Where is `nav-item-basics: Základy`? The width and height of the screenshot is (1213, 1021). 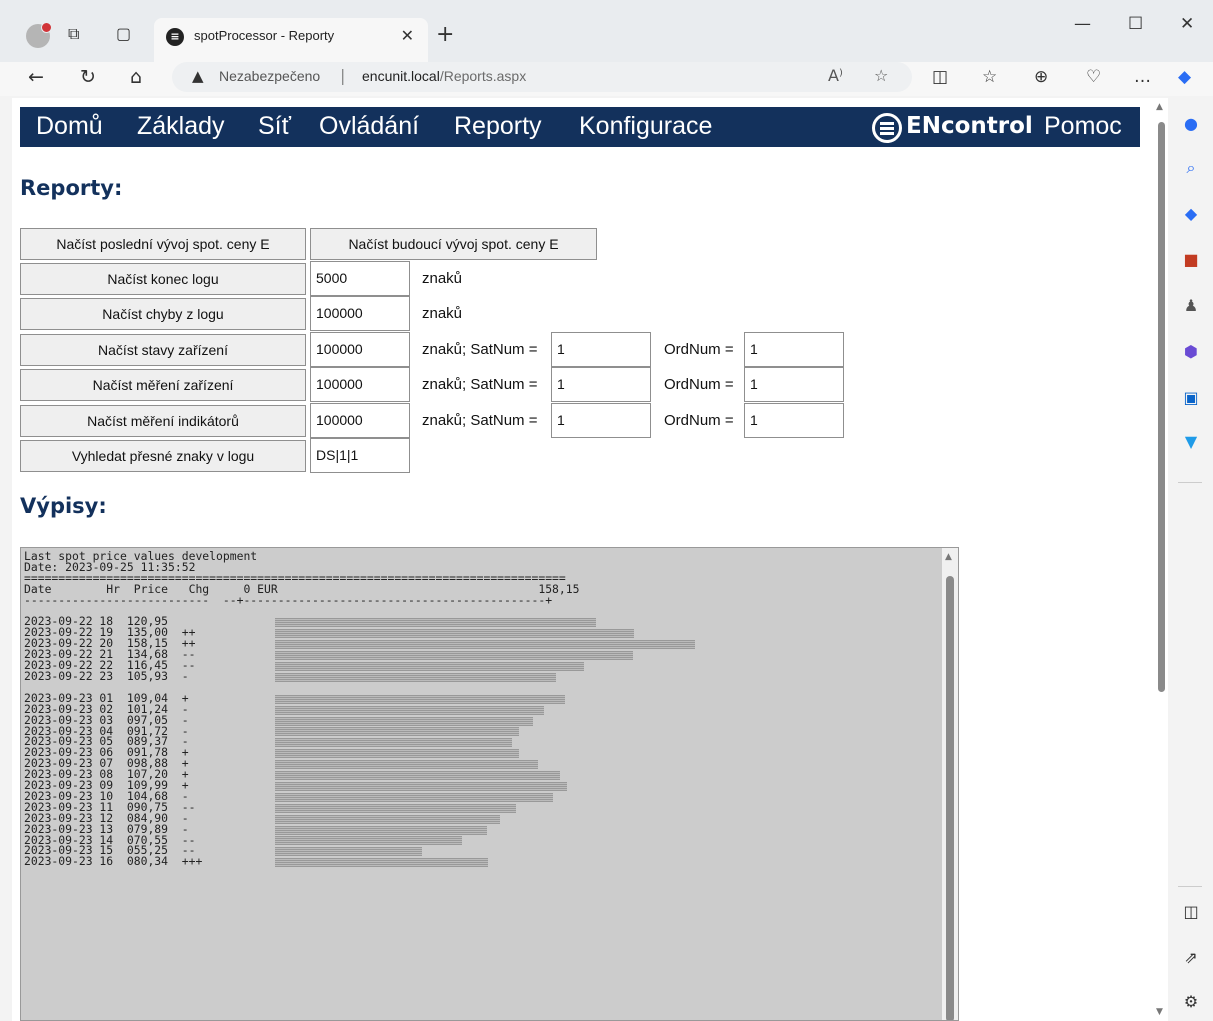
nav-item-basics: Základy is located at coordinates (181, 126).